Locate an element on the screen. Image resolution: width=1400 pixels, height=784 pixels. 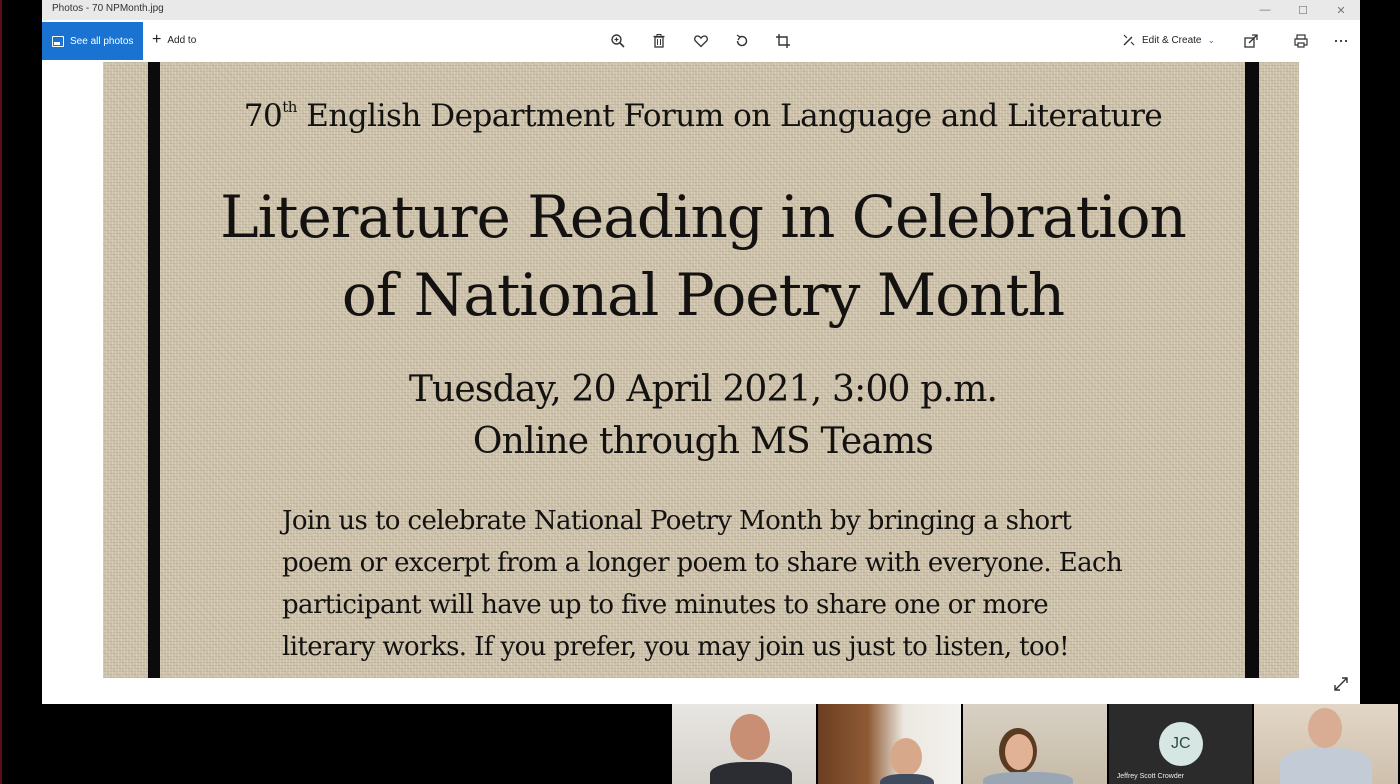
chevron-down-icon: ⌄ is located at coordinates (1211, 39).